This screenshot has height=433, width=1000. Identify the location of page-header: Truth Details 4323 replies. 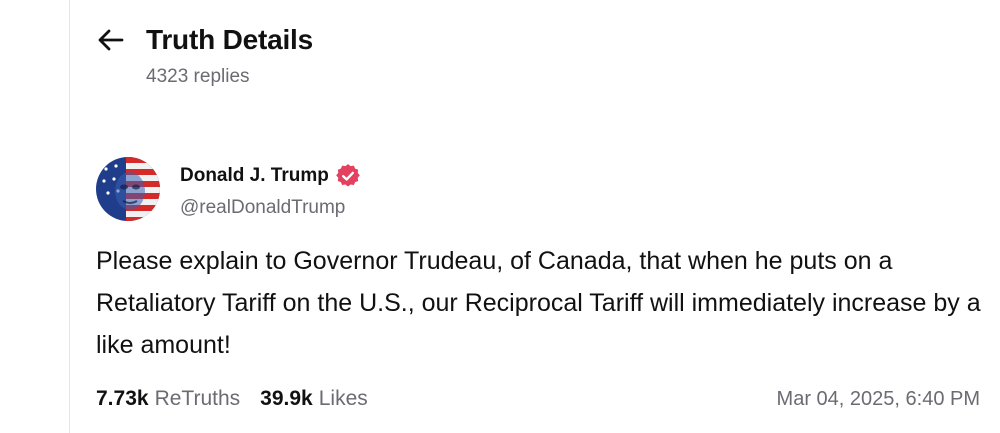
(205, 55).